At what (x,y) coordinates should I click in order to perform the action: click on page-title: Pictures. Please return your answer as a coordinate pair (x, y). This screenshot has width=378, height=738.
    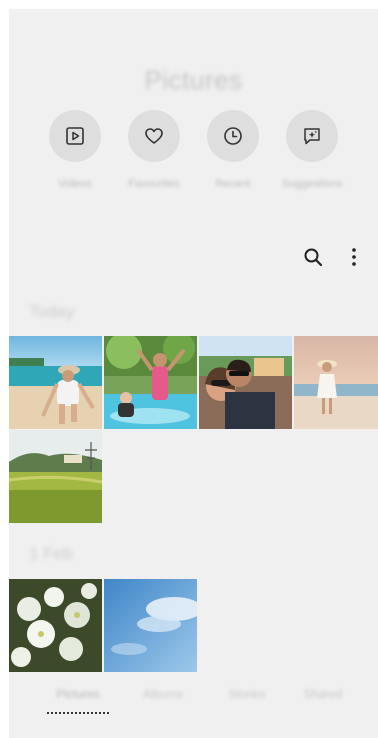
    Looking at the image, I should click on (193, 80).